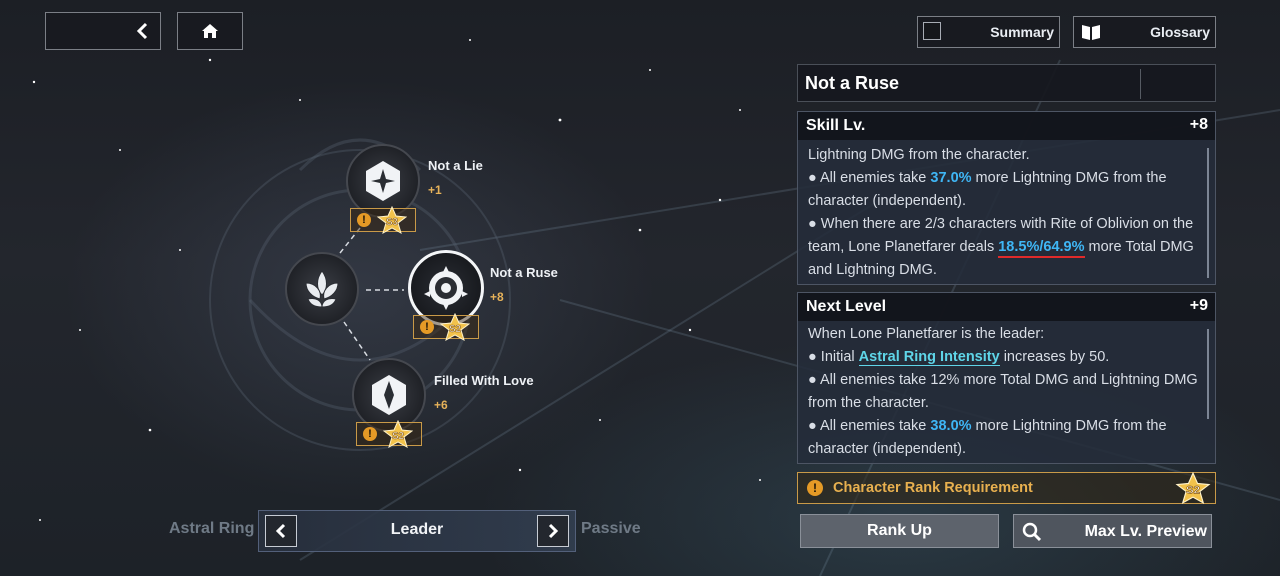 The image size is (1280, 576). What do you see at coordinates (951, 178) in the screenshot?
I see `skill-value-highlight: 37.0%` at bounding box center [951, 178].